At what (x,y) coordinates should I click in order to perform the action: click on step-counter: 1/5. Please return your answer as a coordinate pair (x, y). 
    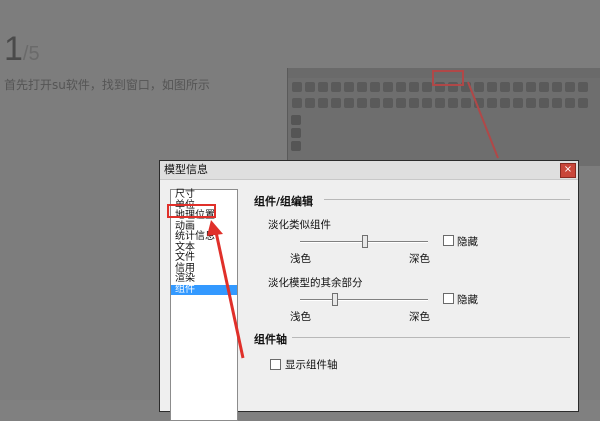
    Looking at the image, I should click on (22, 49).